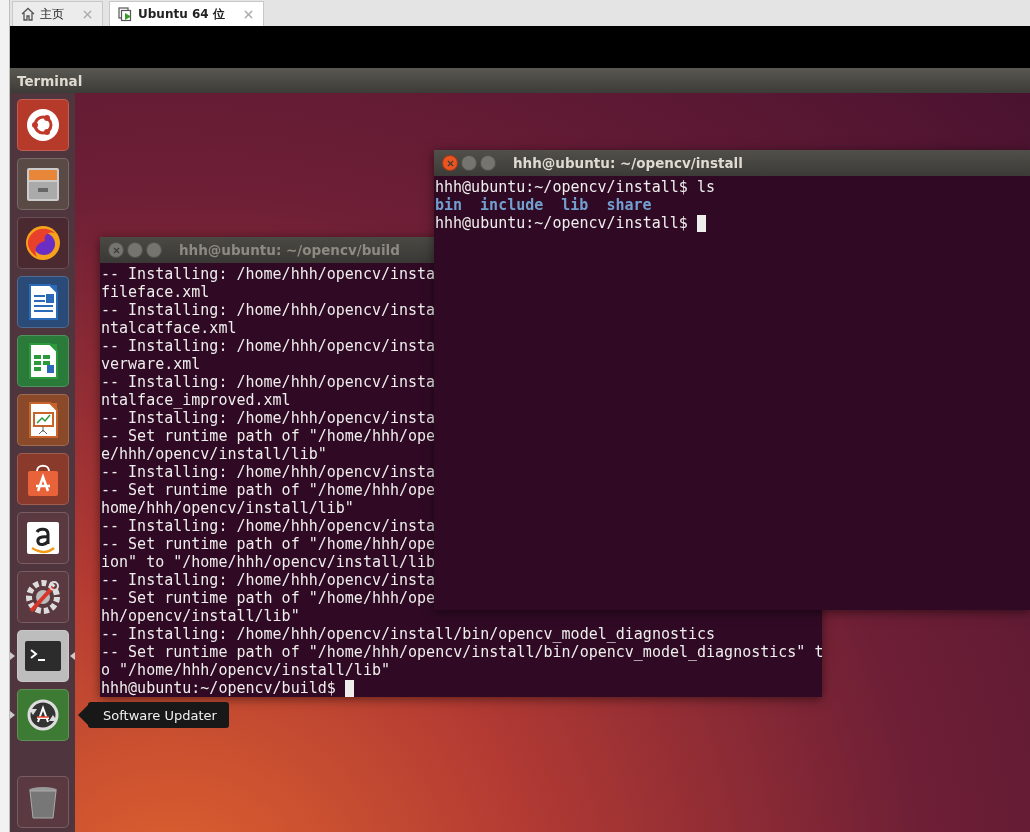 This screenshot has width=1030, height=832. Describe the element at coordinates (196, 400) in the screenshot. I see `terminal-output-line: ntalface_improved.xml` at that location.